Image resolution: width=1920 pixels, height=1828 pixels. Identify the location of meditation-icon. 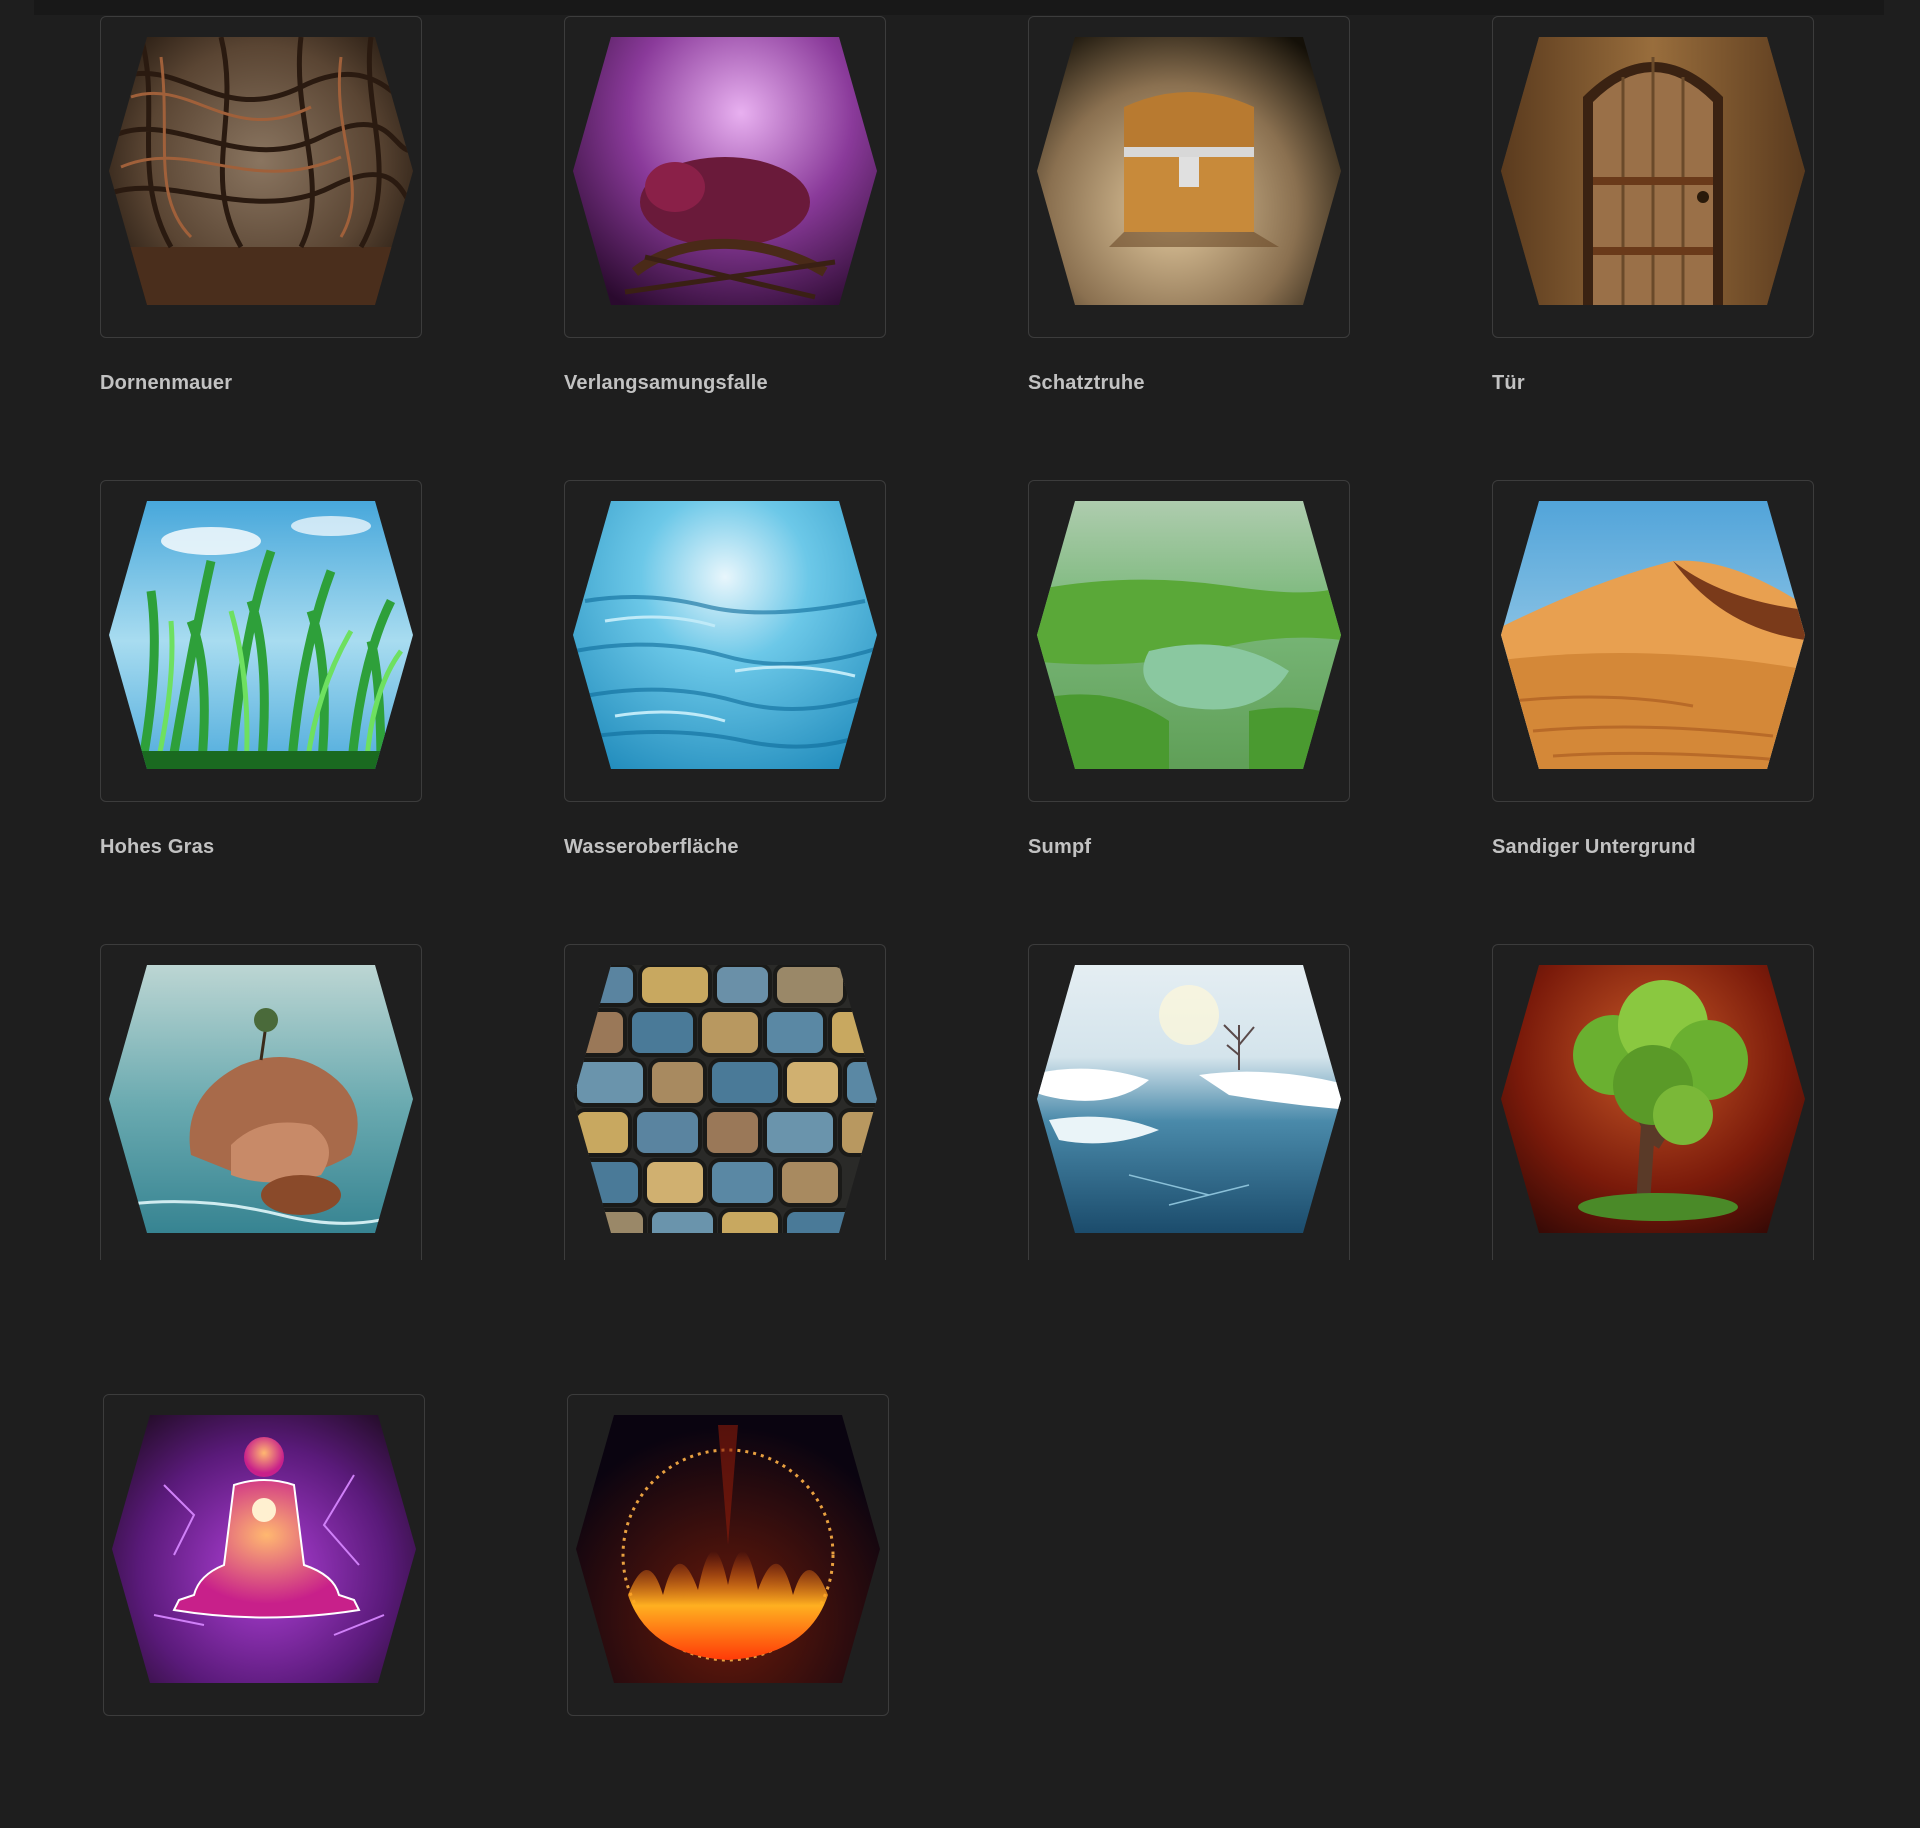
(264, 1549).